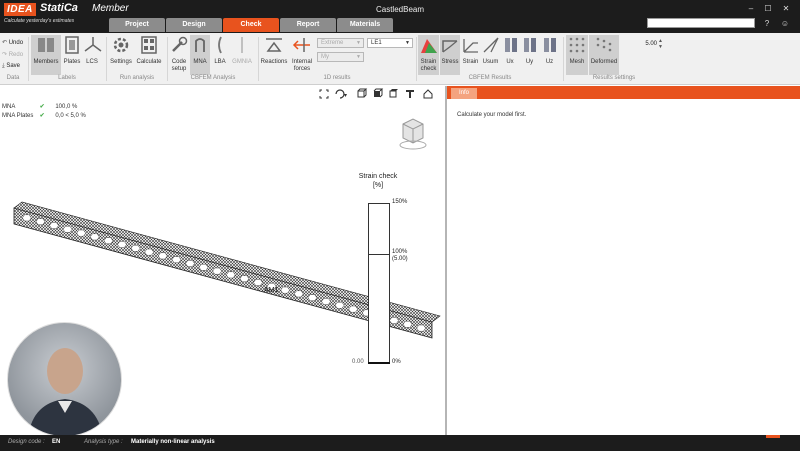  I want to click on scale-stepper: ▲ ▼, so click(660, 44).